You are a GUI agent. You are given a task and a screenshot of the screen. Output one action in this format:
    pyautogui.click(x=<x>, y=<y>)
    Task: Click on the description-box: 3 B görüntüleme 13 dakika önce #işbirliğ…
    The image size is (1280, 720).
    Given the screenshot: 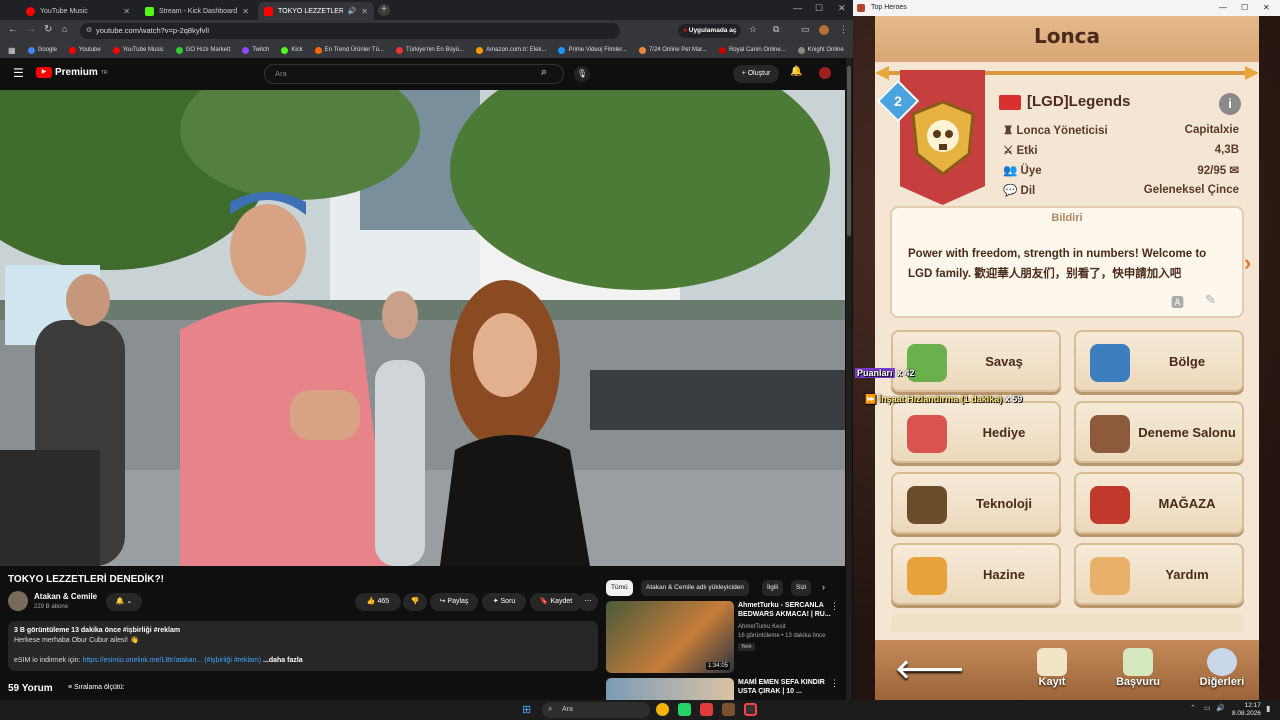 What is the action you would take?
    pyautogui.click(x=303, y=646)
    